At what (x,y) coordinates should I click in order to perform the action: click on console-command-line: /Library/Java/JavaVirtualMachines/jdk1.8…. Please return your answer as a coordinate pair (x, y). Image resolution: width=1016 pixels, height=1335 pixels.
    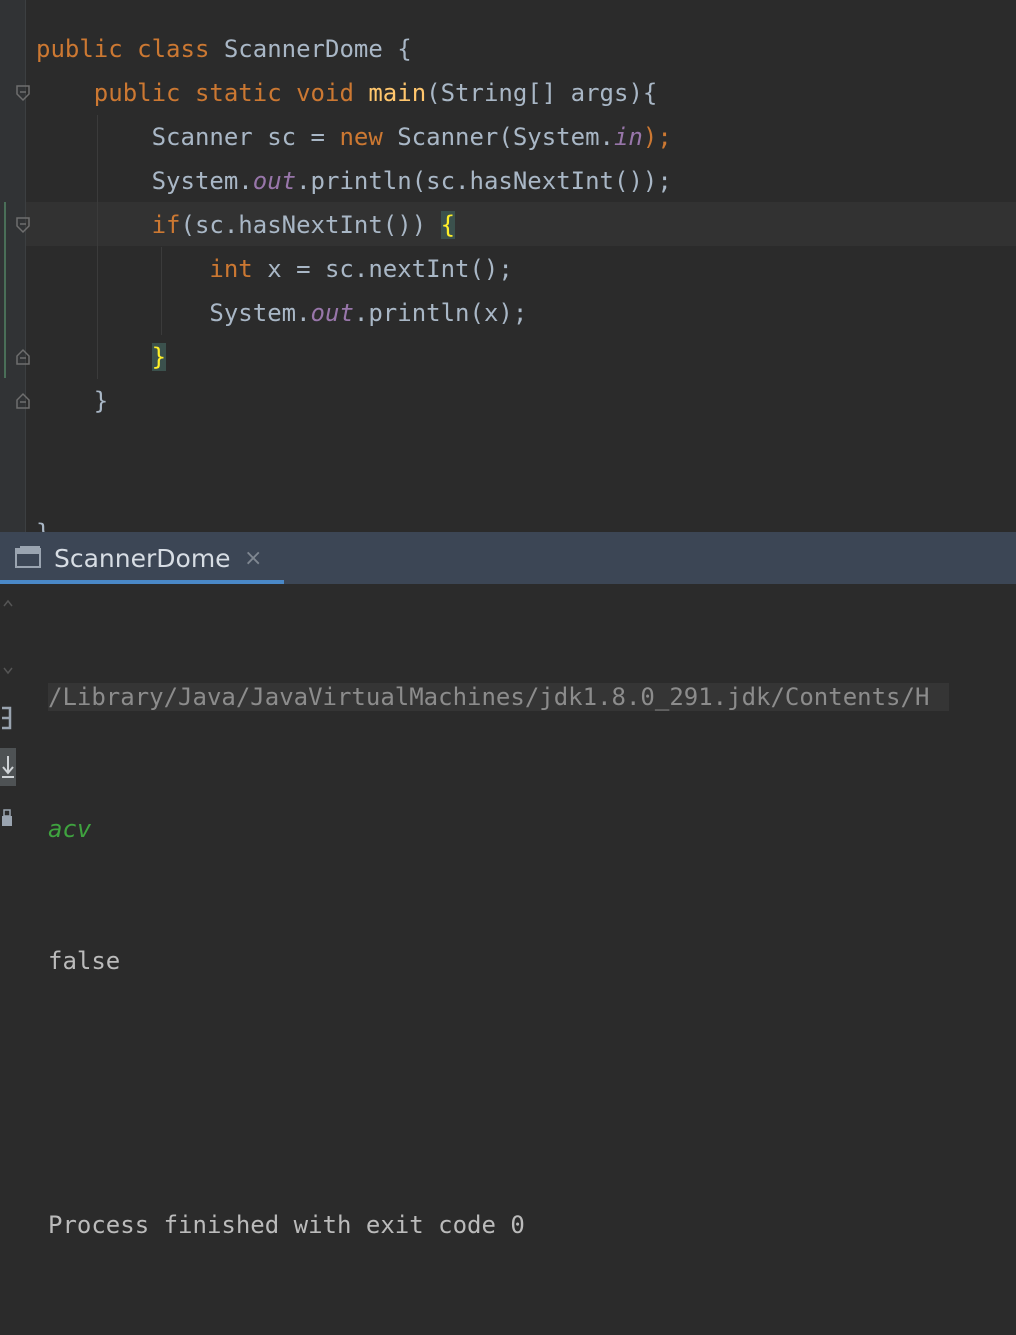
    Looking at the image, I should click on (499, 697).